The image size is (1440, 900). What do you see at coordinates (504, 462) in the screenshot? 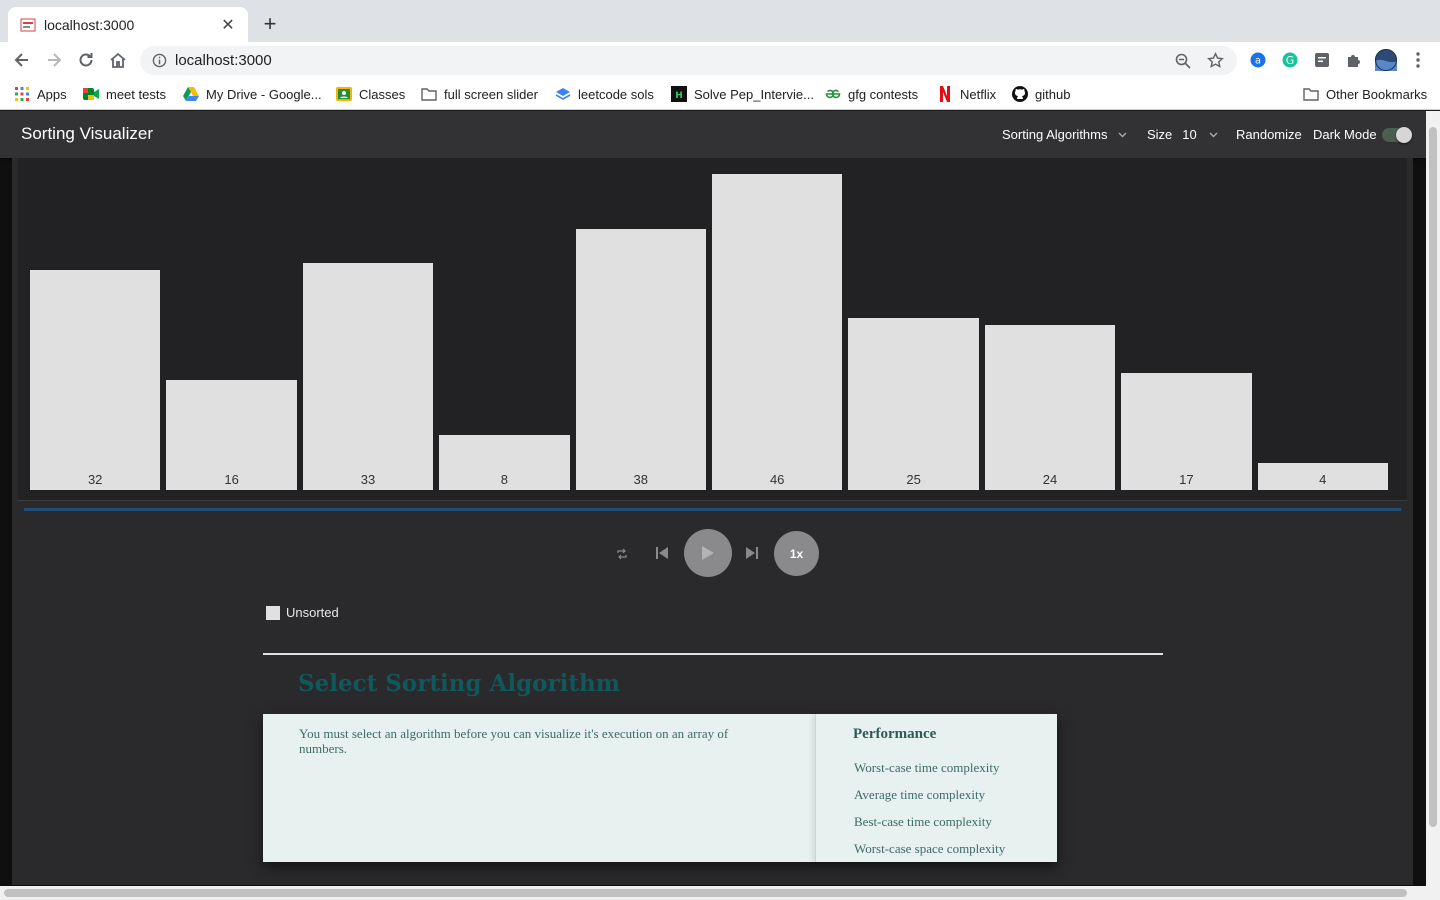
I see `array-bar: 8` at bounding box center [504, 462].